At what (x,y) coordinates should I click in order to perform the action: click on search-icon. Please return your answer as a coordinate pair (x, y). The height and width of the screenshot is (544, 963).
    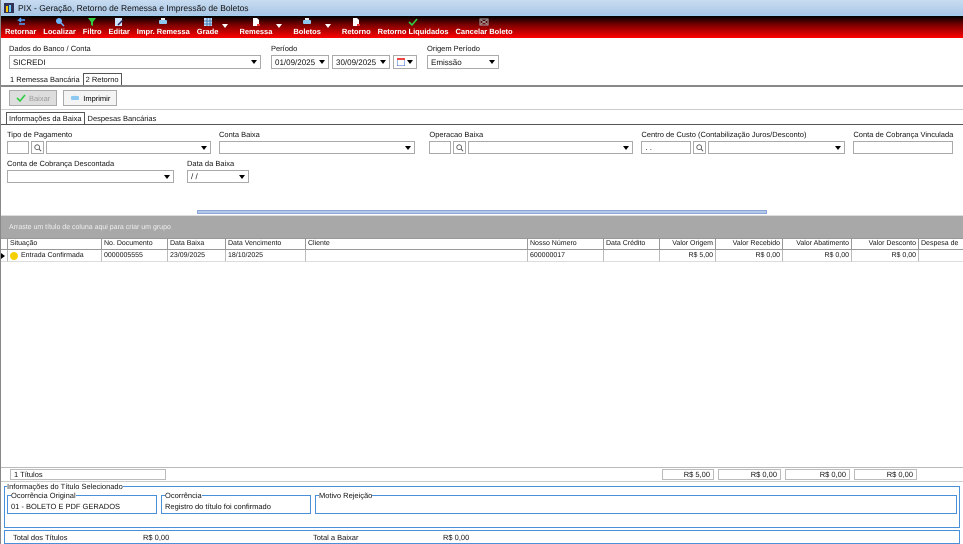
    Looking at the image, I should click on (59, 22).